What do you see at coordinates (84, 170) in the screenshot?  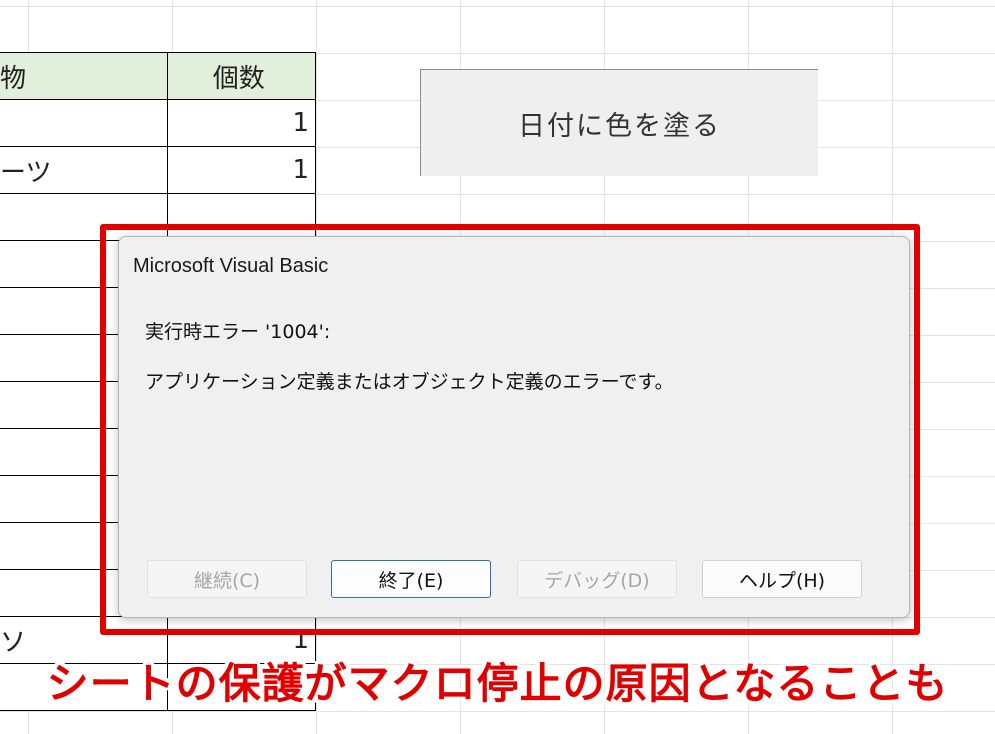 I see `table-cell-item: ーツ` at bounding box center [84, 170].